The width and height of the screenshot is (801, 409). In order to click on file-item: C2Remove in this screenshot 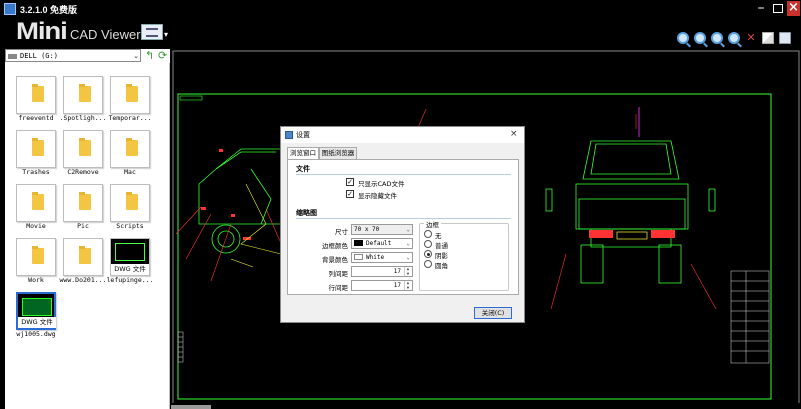, I will do `click(83, 149)`.